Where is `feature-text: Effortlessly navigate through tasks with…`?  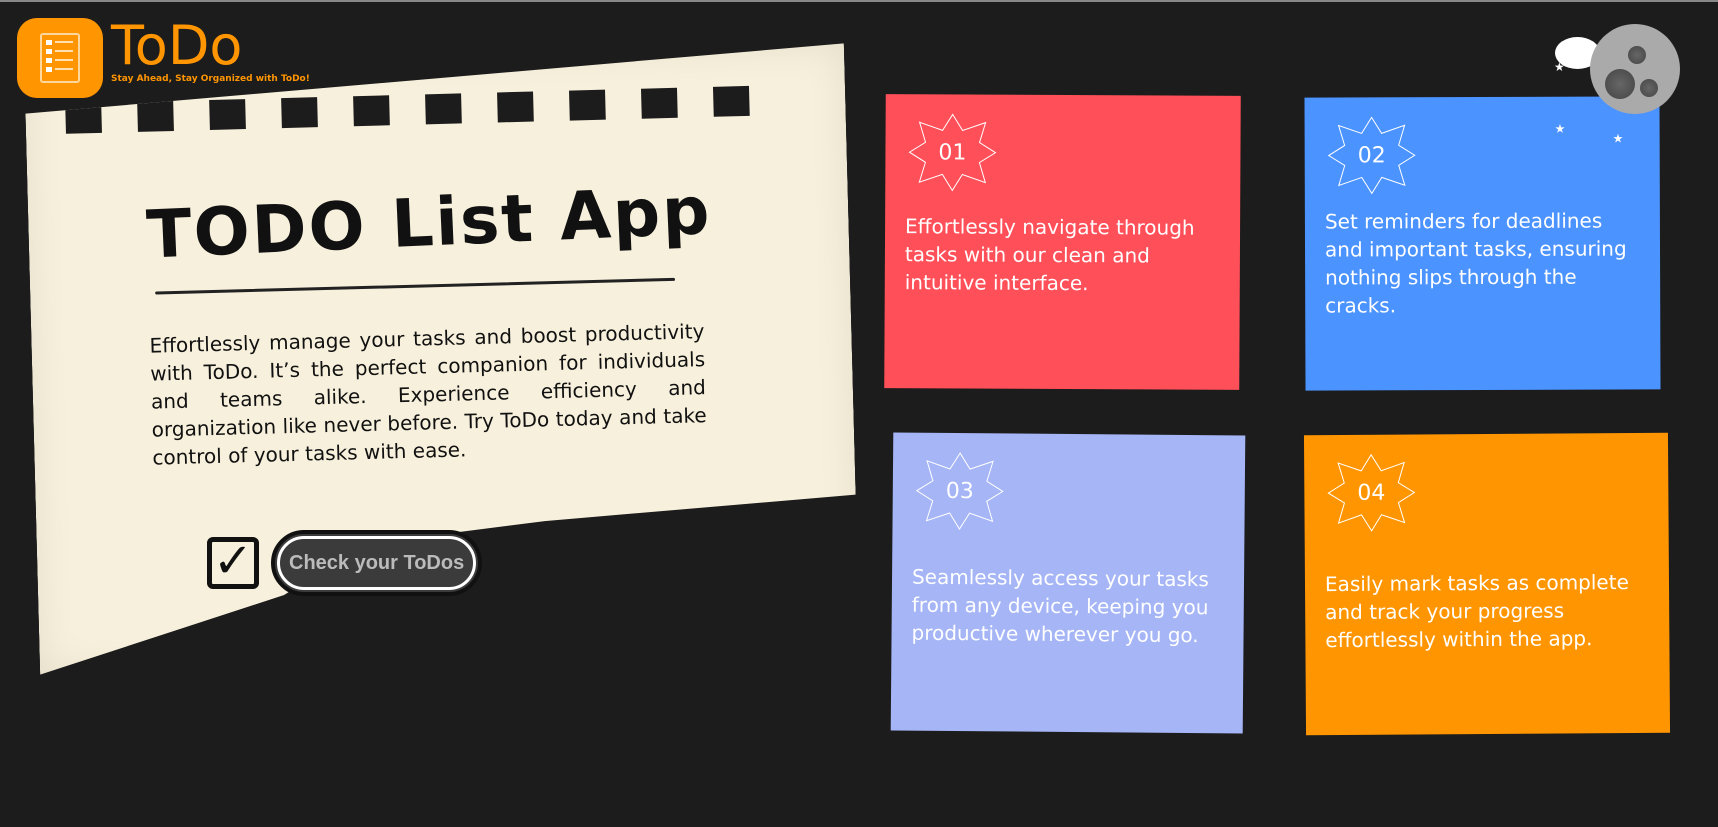
feature-text: Effortlessly navigate through tasks with… is located at coordinates (1049, 255).